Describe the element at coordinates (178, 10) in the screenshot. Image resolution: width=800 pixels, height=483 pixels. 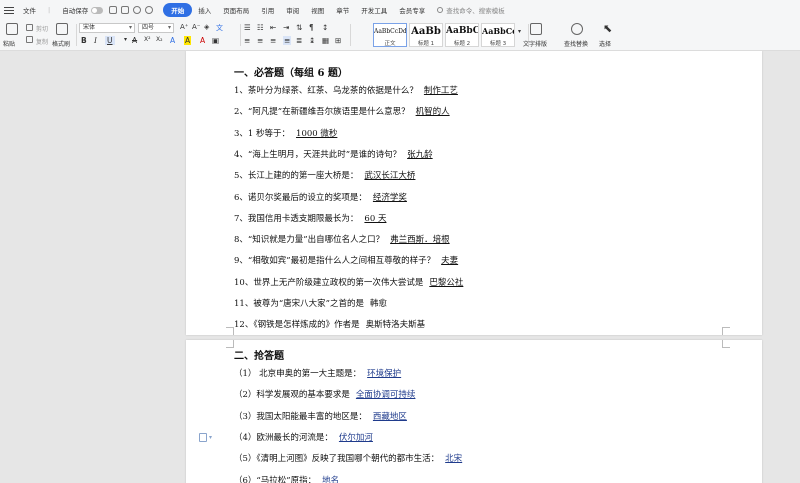
I see `tab-home: 开始` at that location.